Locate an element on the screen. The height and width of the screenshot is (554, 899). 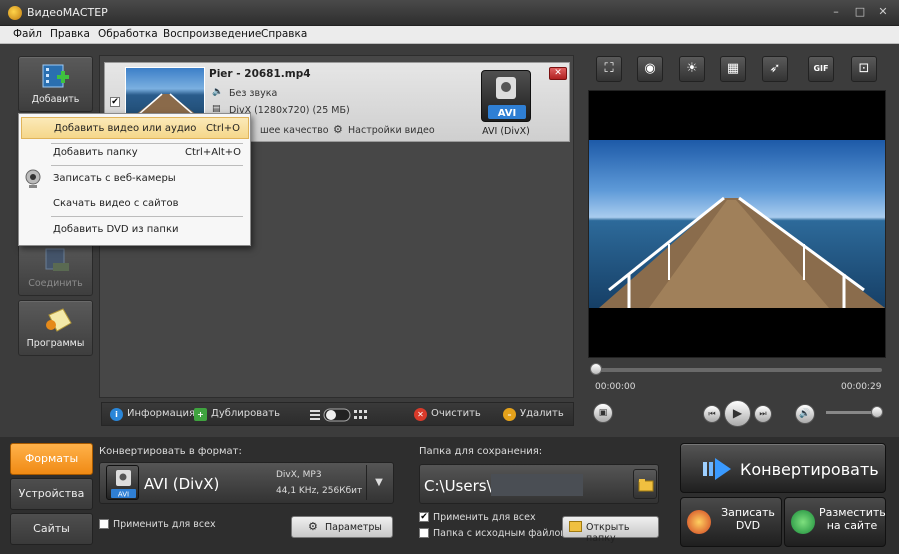
delete-icon: – is located at coordinates (509, 414).